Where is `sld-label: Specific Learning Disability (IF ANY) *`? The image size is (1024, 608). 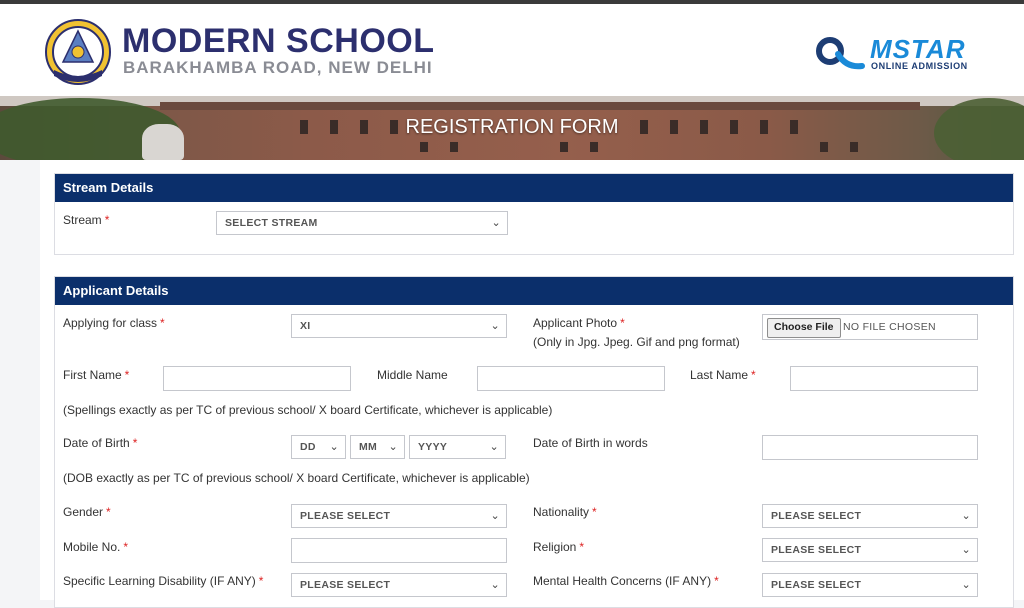 sld-label: Specific Learning Disability (IF ANY) * is located at coordinates (163, 581).